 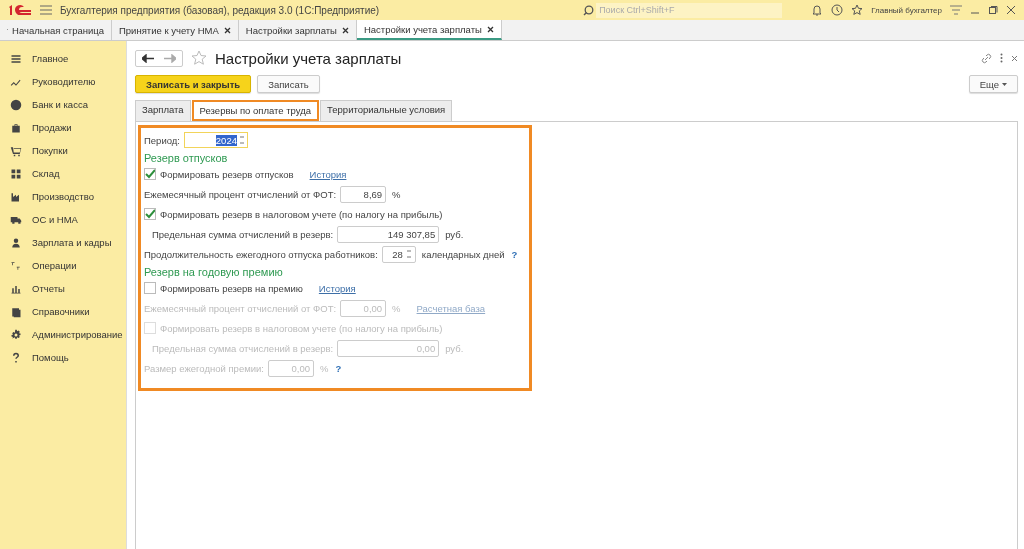 I want to click on sidebar-item: Главное, so click(x=63, y=58).